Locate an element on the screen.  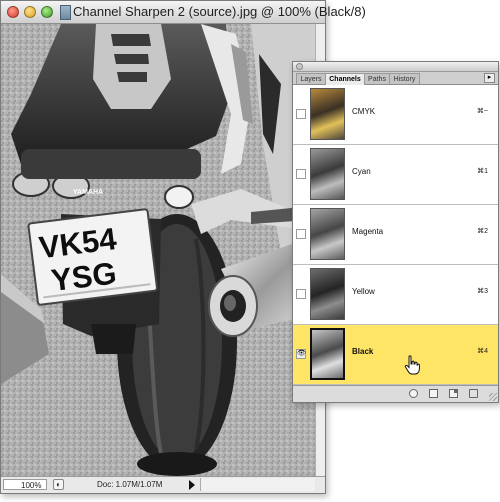
document-size-readout: Doc: 1.07M/1.07M is located at coordinates (130, 484).